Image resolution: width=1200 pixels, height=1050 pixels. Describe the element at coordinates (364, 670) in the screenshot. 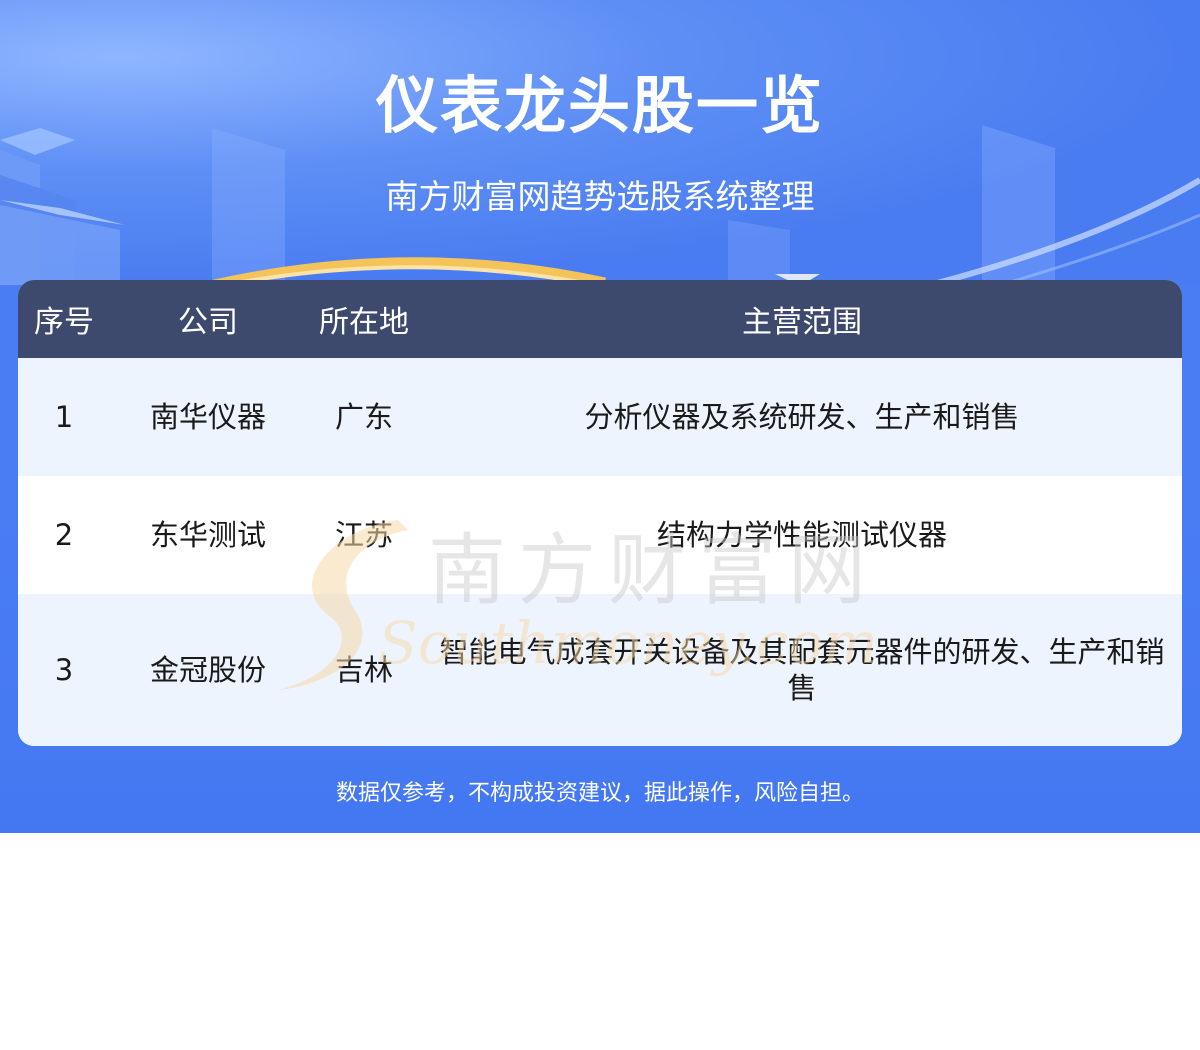

I see `row-location: 吉林` at that location.